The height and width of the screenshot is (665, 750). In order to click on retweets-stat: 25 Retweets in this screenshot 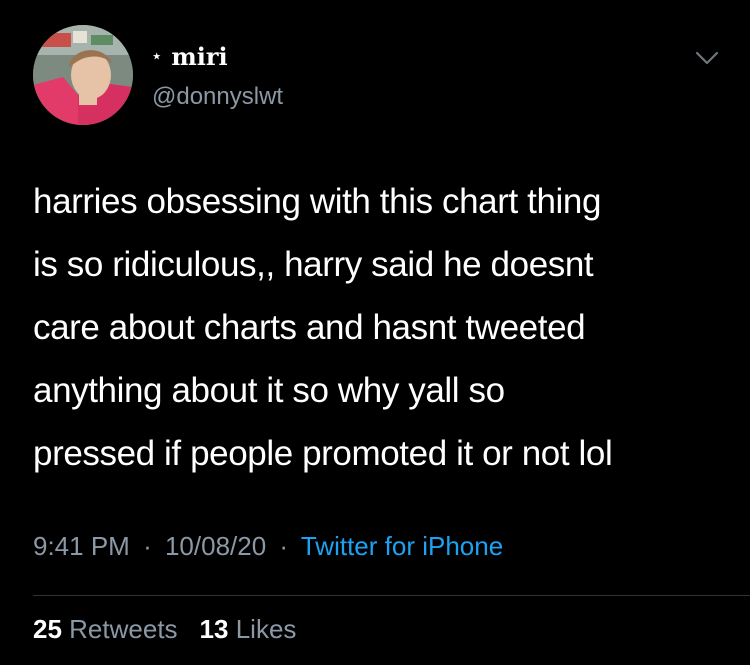, I will do `click(105, 629)`.